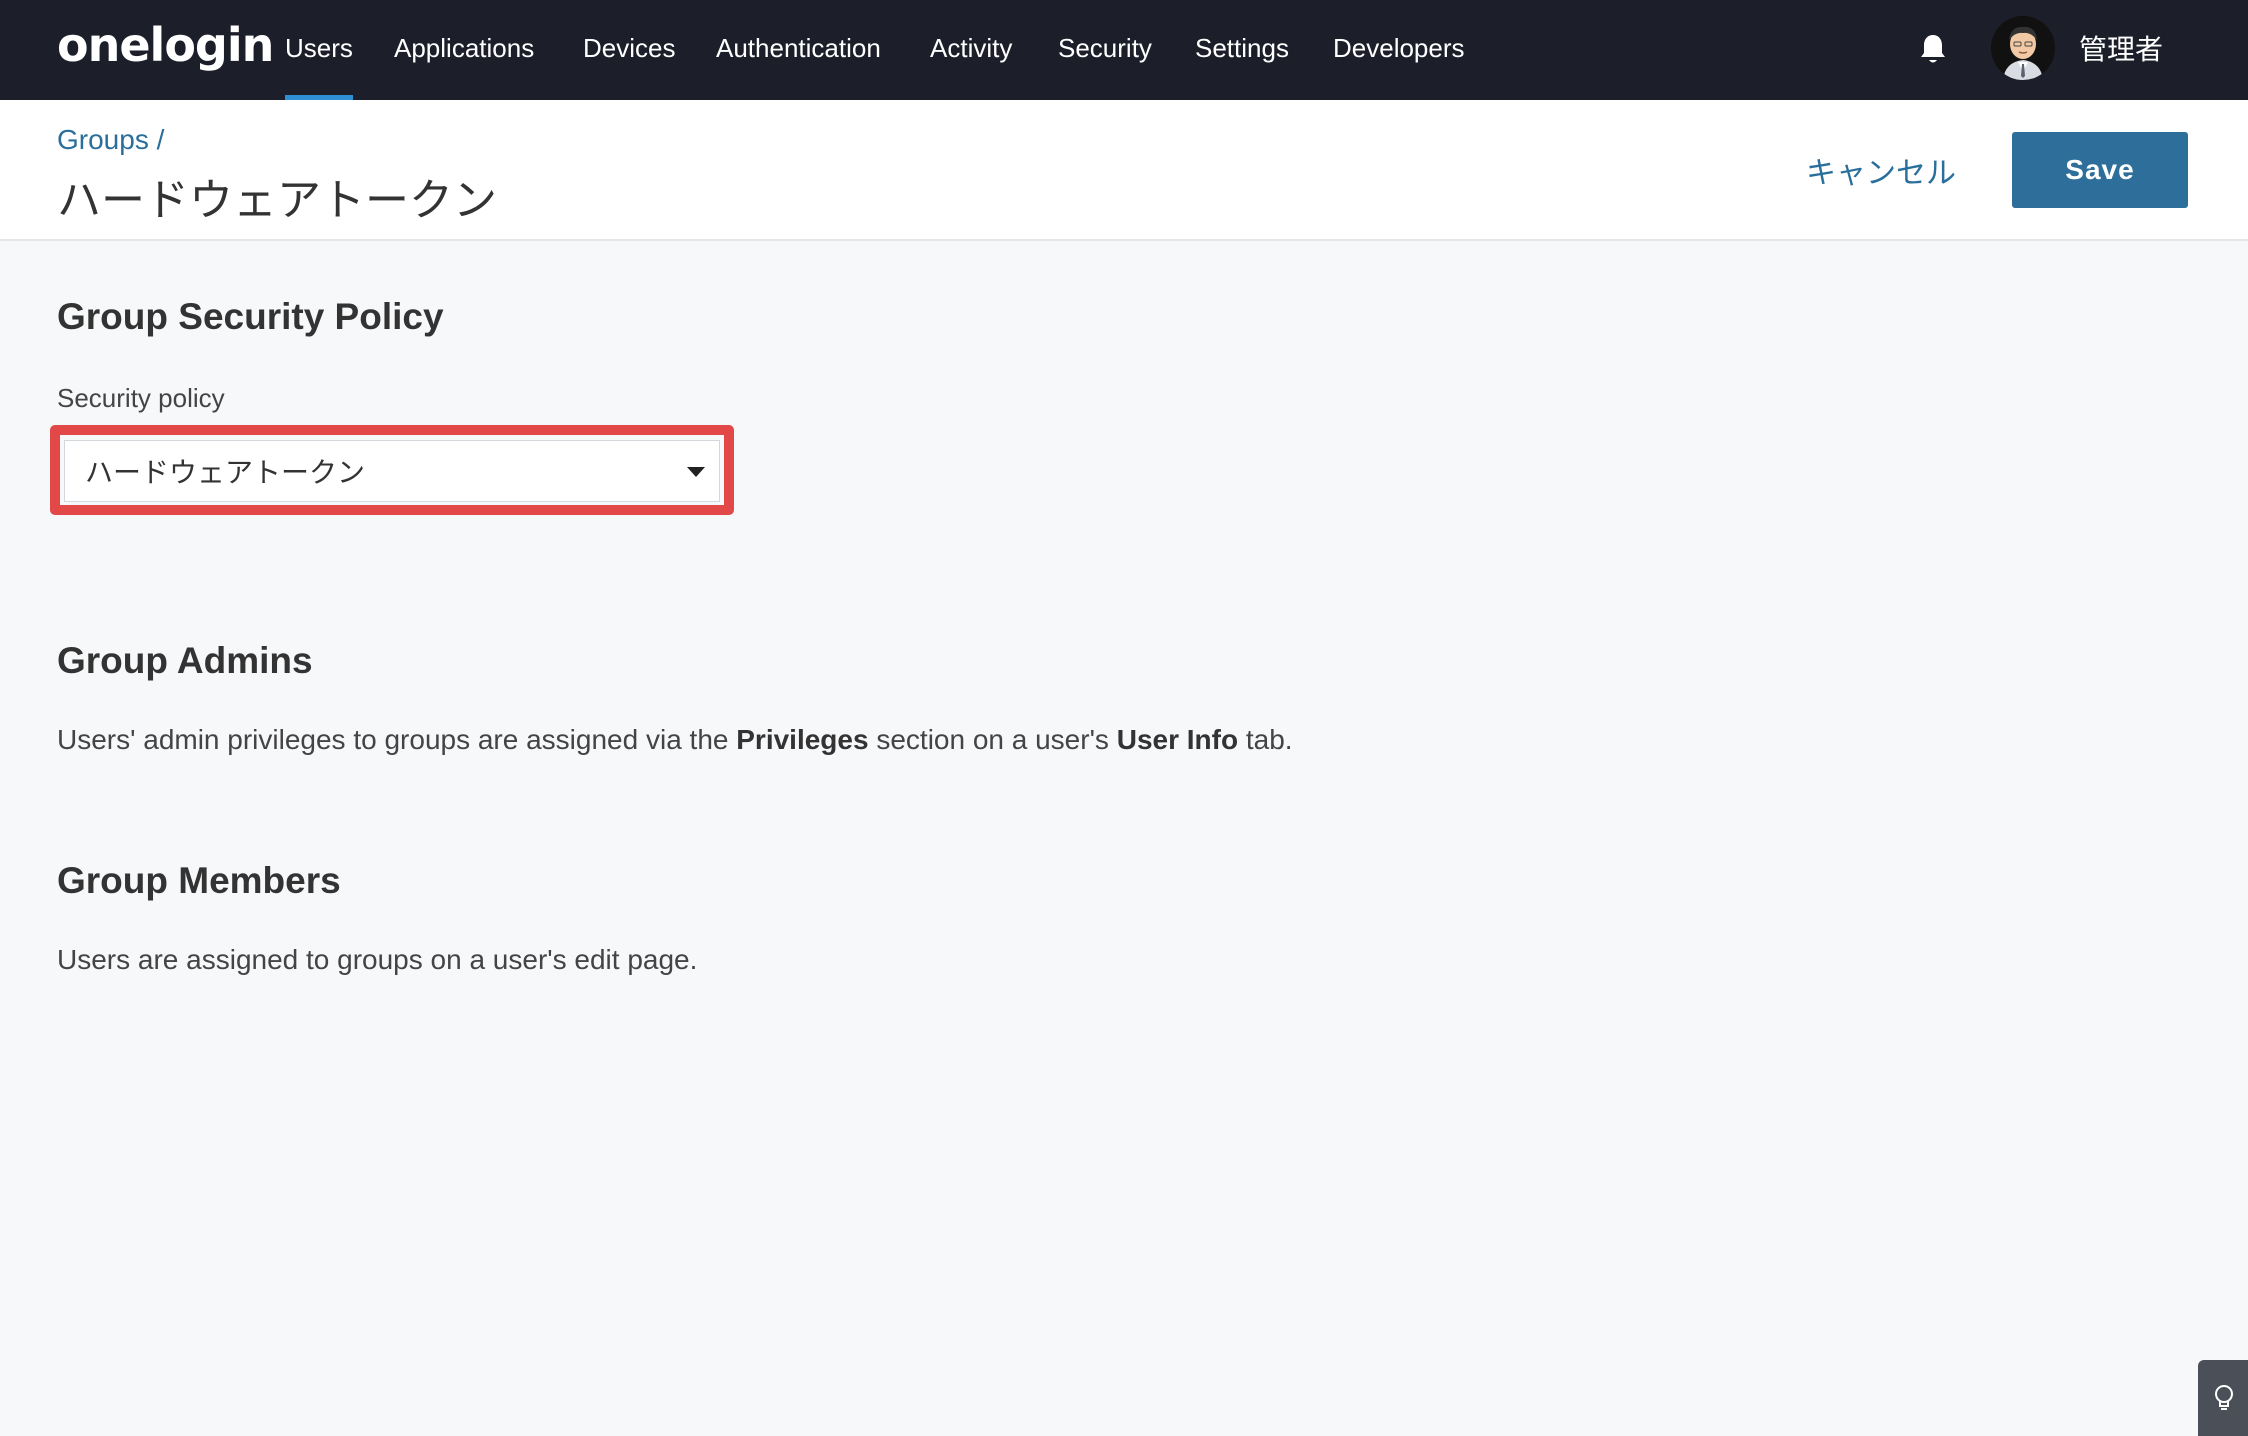  Describe the element at coordinates (1881, 170) in the screenshot. I see `cancel-button: キャンセル` at that location.